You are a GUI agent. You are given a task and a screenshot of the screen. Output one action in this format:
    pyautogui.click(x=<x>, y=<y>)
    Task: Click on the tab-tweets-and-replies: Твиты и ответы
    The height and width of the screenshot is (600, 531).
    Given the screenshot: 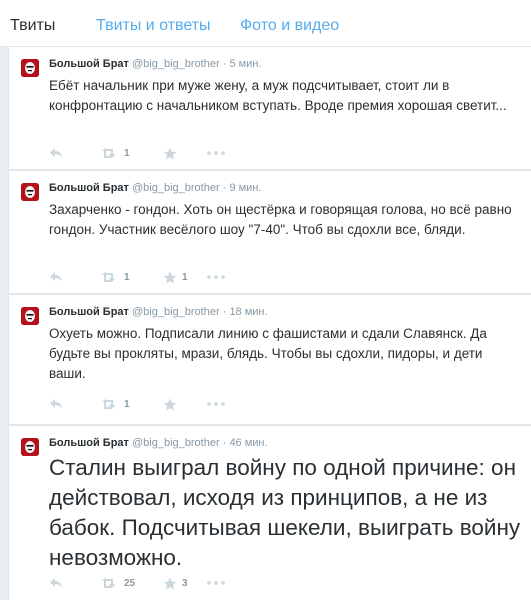 What is the action you would take?
    pyautogui.click(x=153, y=26)
    